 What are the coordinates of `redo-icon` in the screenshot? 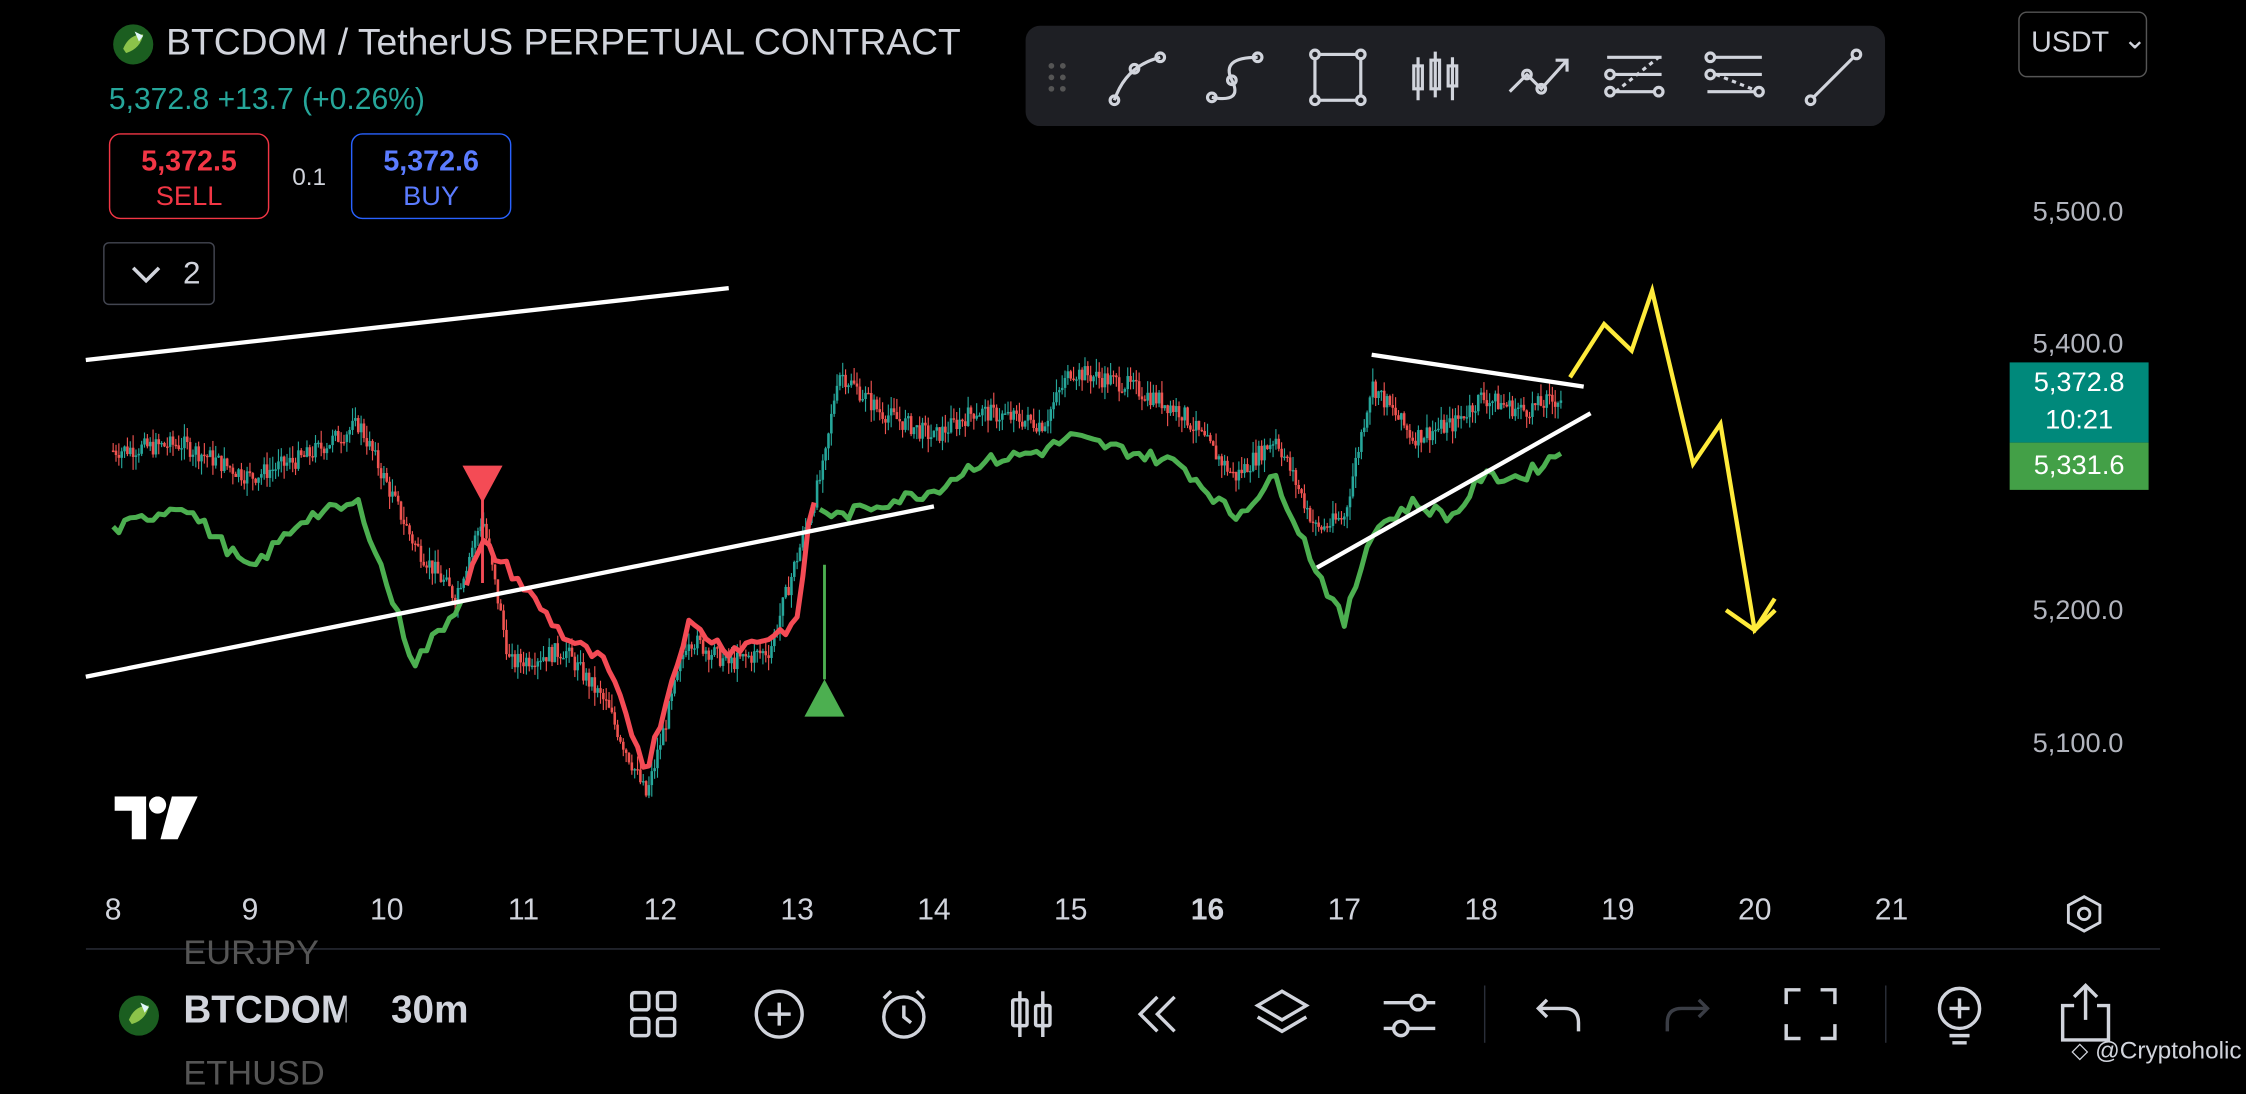 It's located at (1688, 1014).